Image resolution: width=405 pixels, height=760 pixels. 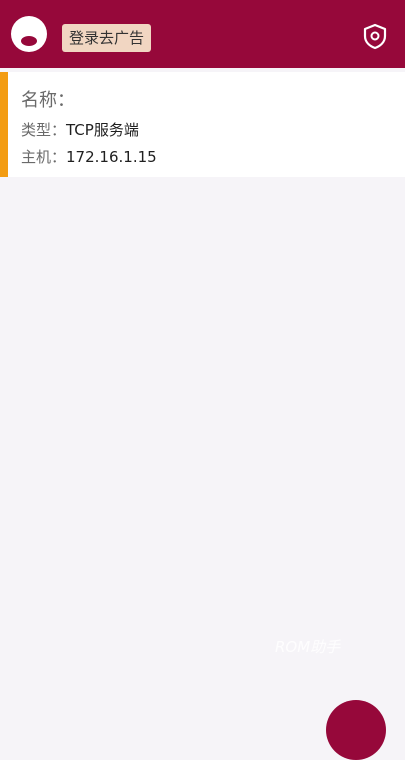 What do you see at coordinates (308, 647) in the screenshot?
I see `watermark-text: ROM助手` at bounding box center [308, 647].